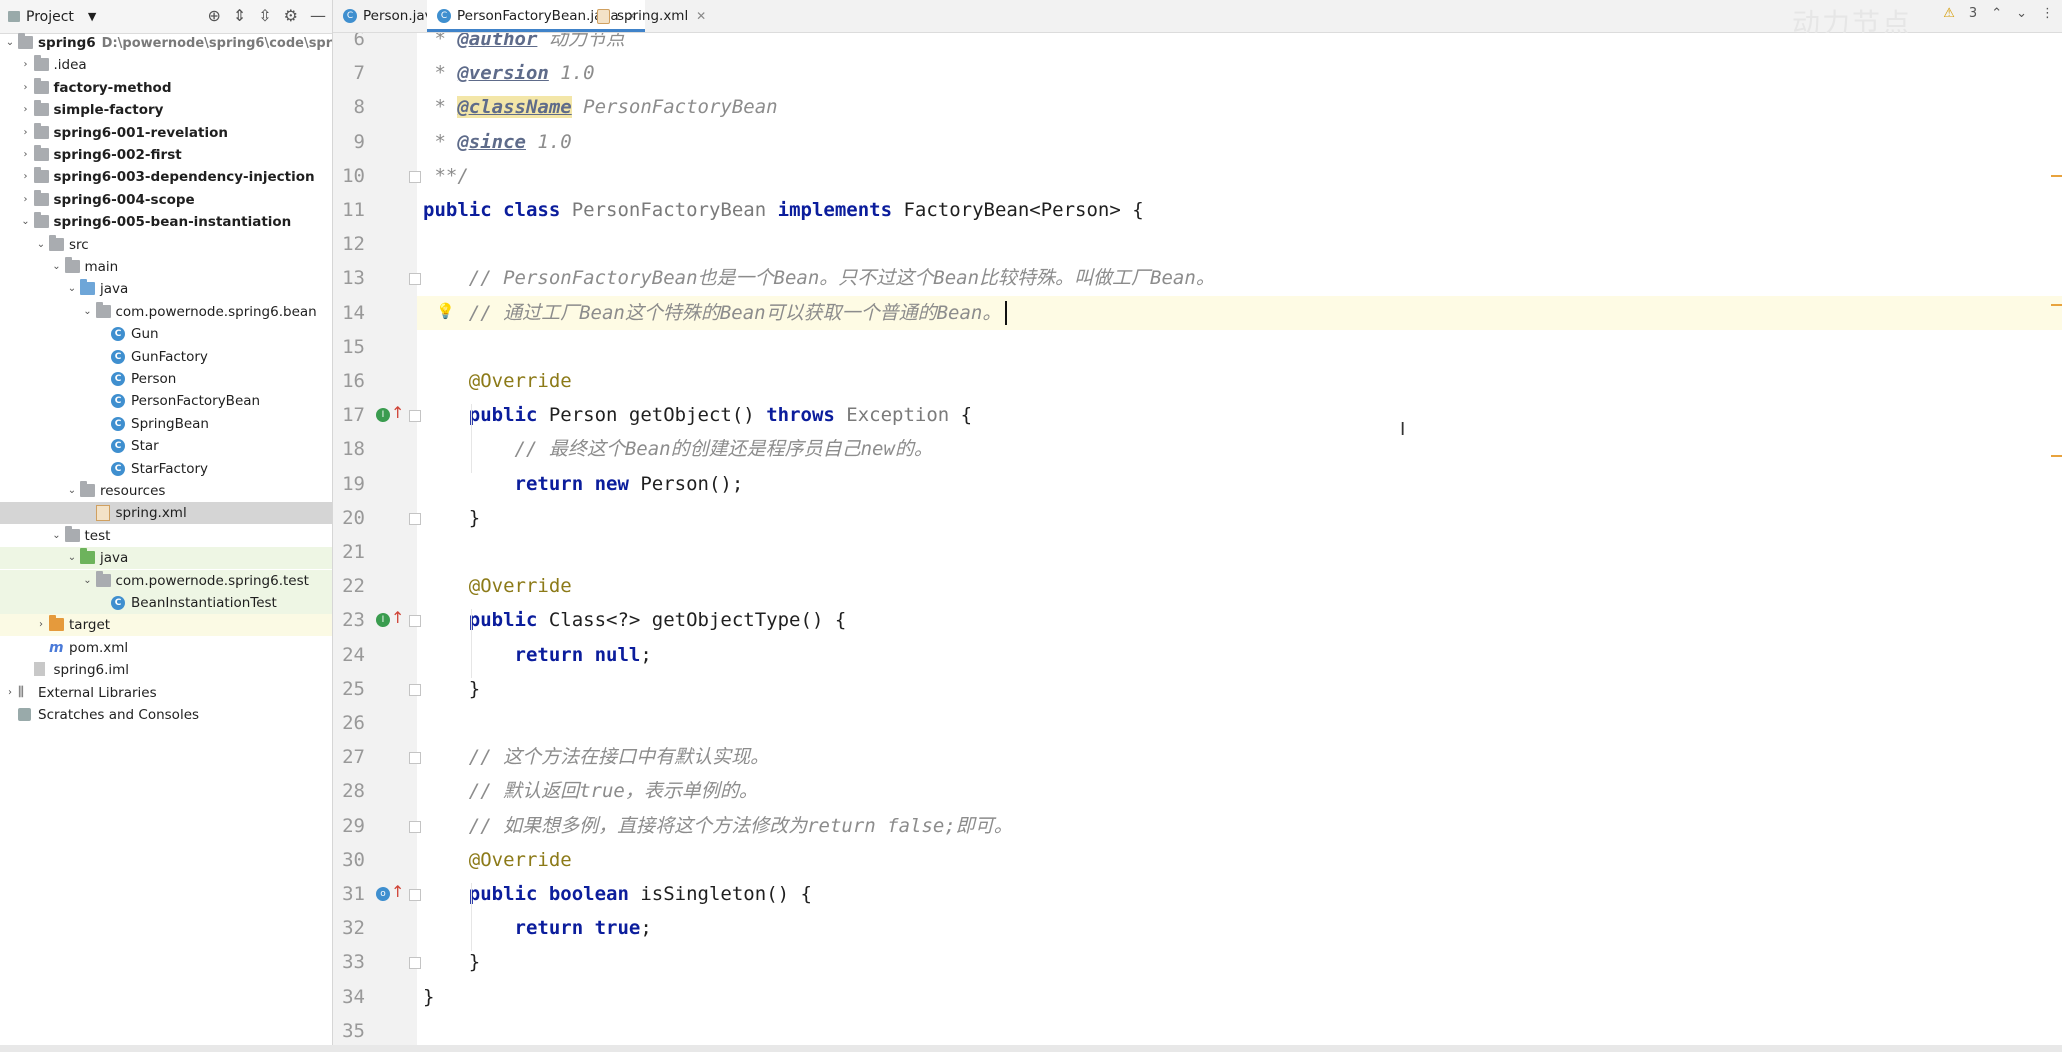  What do you see at coordinates (166, 334) in the screenshot?
I see `tree-item: C Gun` at bounding box center [166, 334].